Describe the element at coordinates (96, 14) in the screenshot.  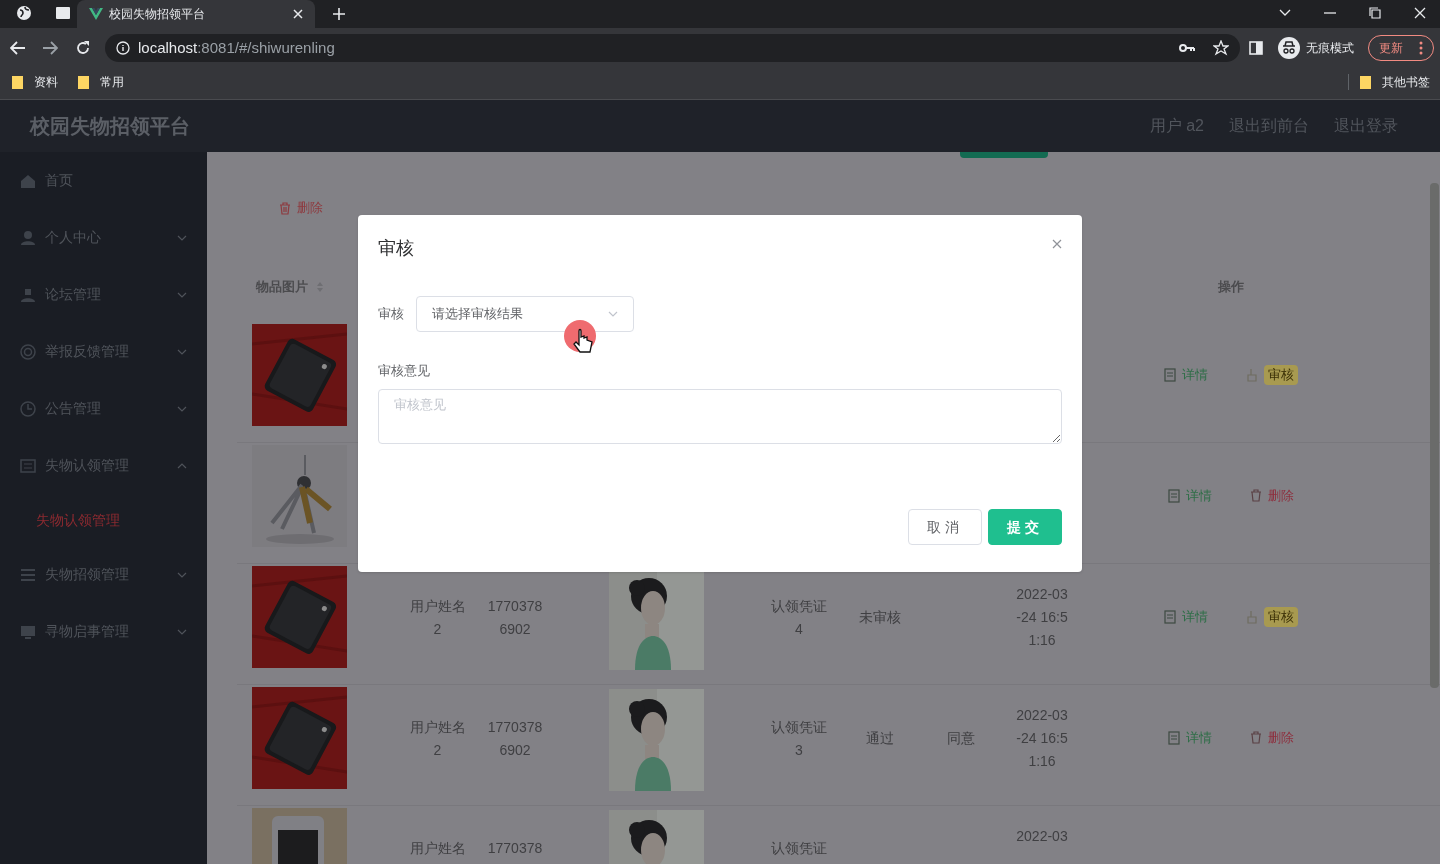
I see `vue-logo-icon` at that location.